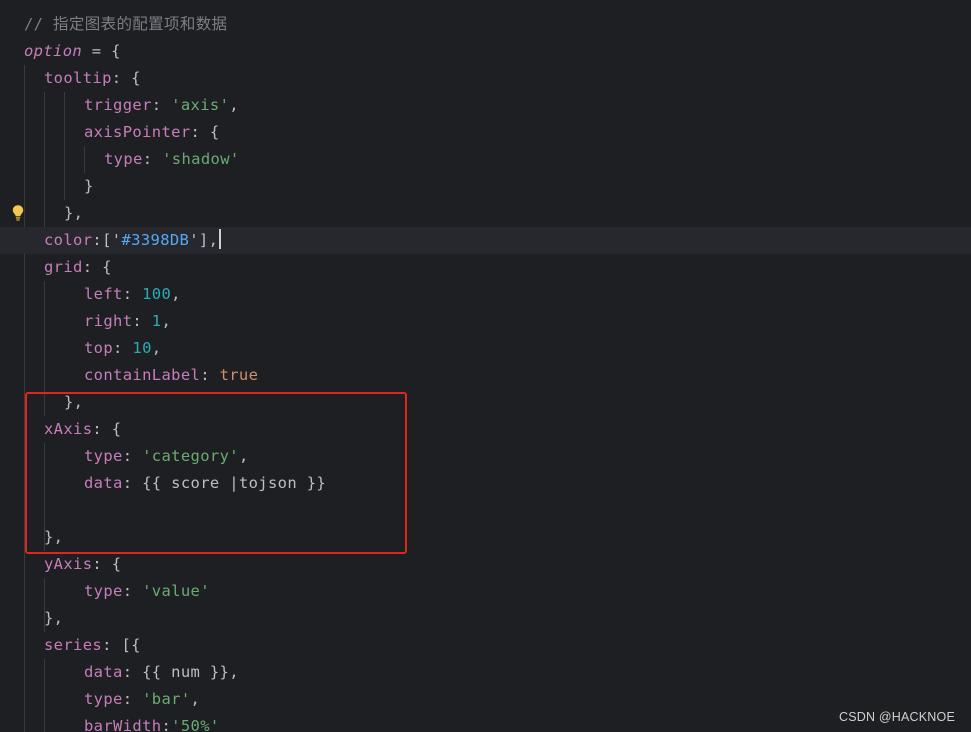  Describe the element at coordinates (195, 724) in the screenshot. I see `code-token: '50%'` at that location.